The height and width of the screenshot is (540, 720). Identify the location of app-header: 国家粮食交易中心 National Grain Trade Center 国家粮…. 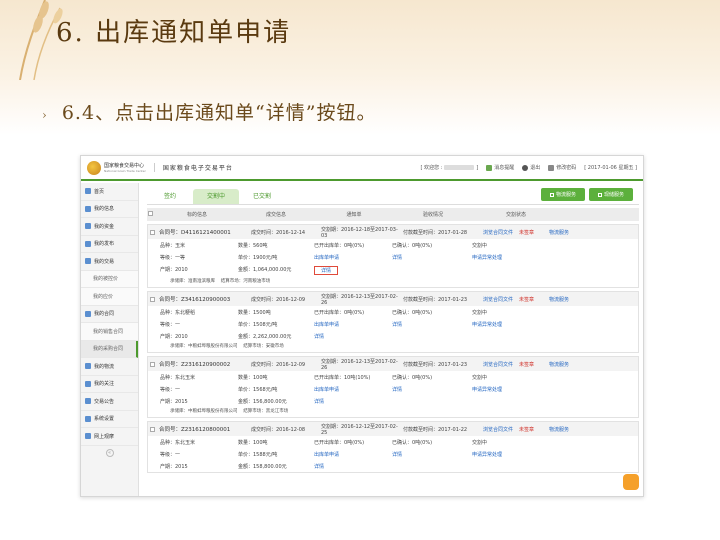
(362, 168).